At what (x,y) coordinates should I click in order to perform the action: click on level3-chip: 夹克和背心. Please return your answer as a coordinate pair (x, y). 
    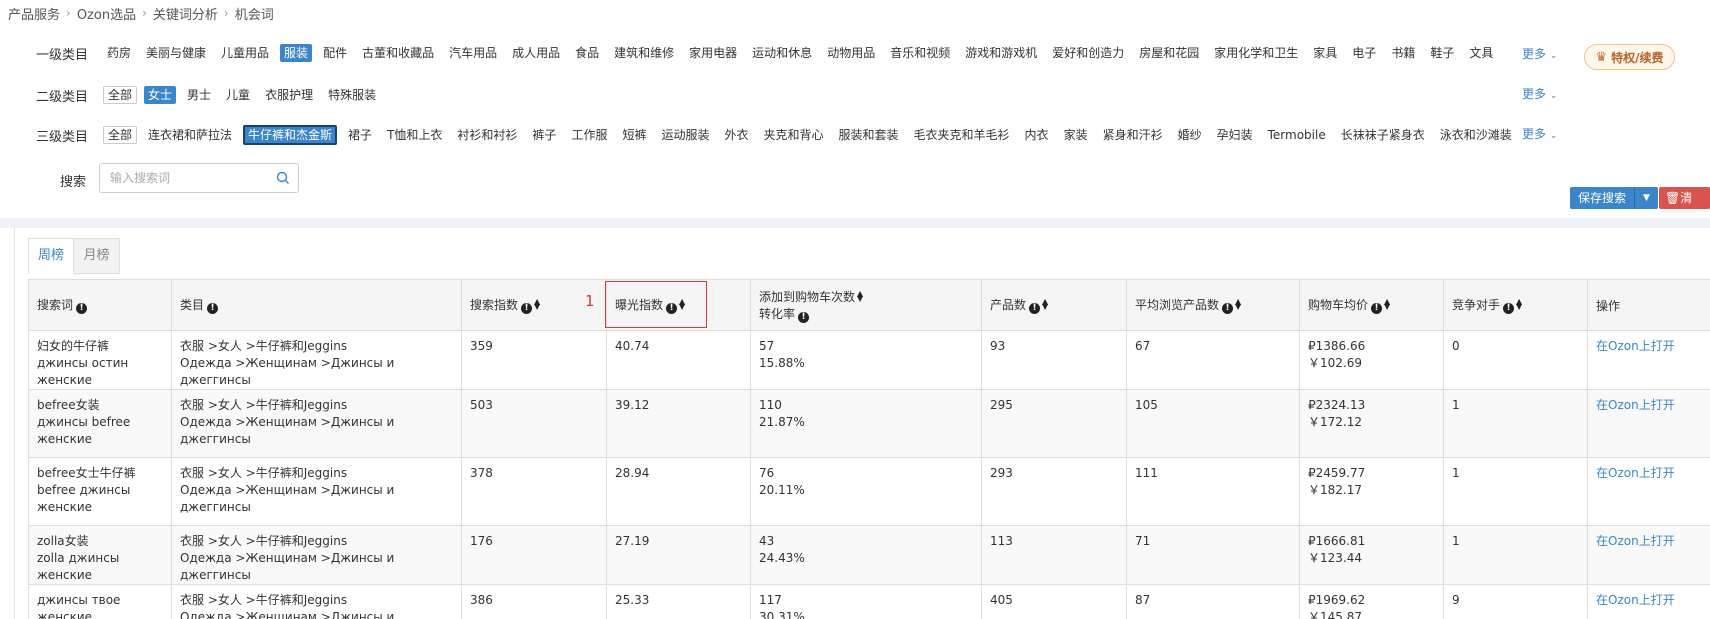
    Looking at the image, I should click on (794, 135).